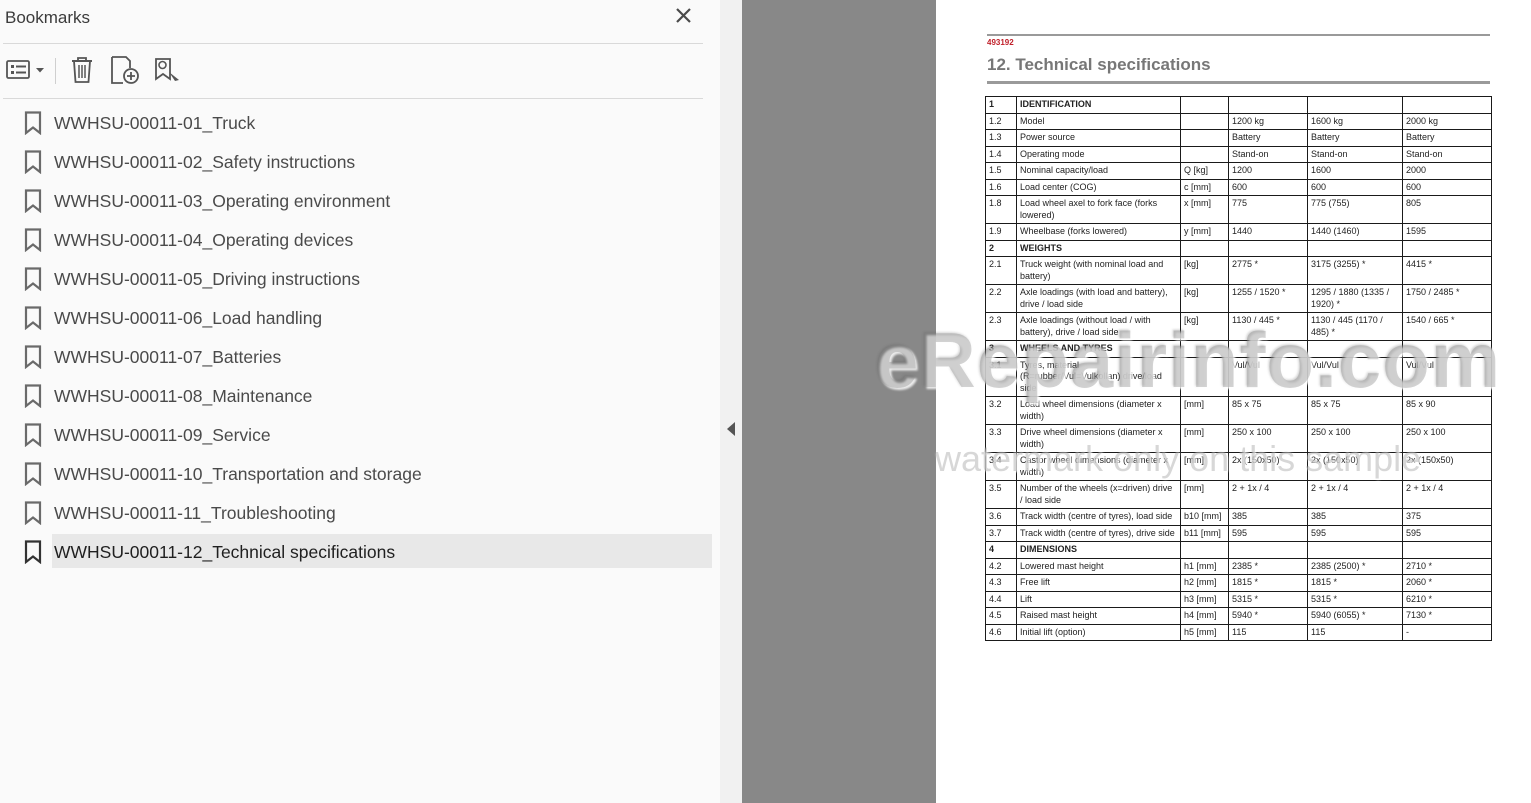  What do you see at coordinates (26, 70) in the screenshot?
I see `options-menu-button` at bounding box center [26, 70].